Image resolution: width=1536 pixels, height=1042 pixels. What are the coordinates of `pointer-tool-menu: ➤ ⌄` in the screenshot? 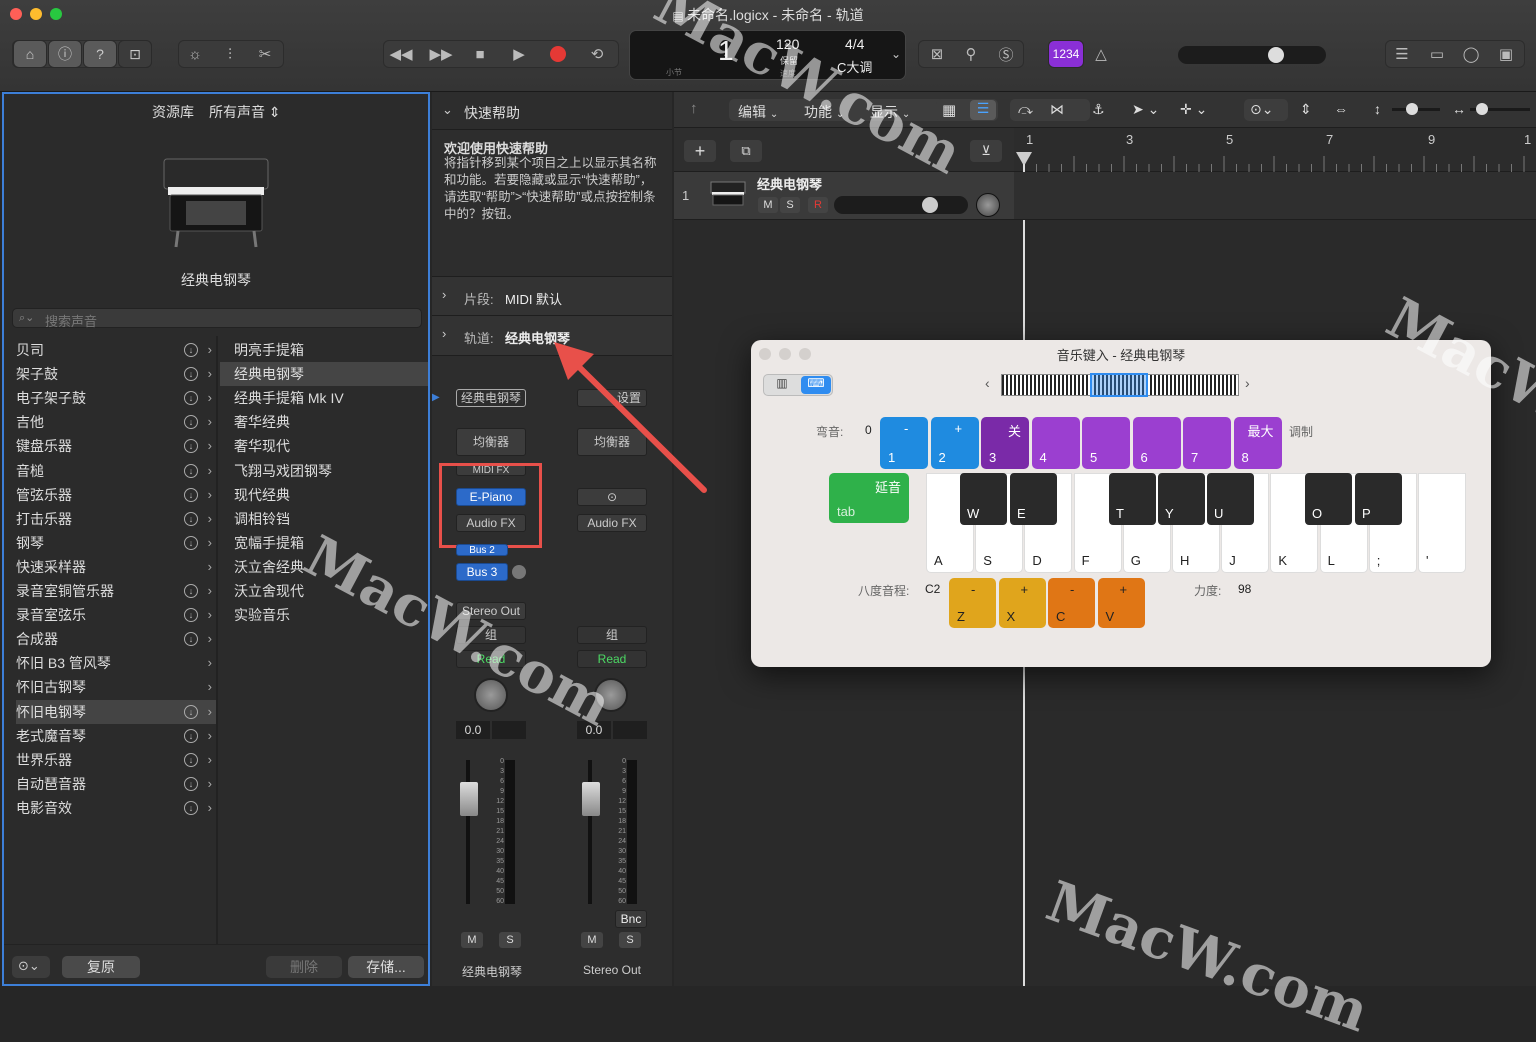 It's located at (1145, 109).